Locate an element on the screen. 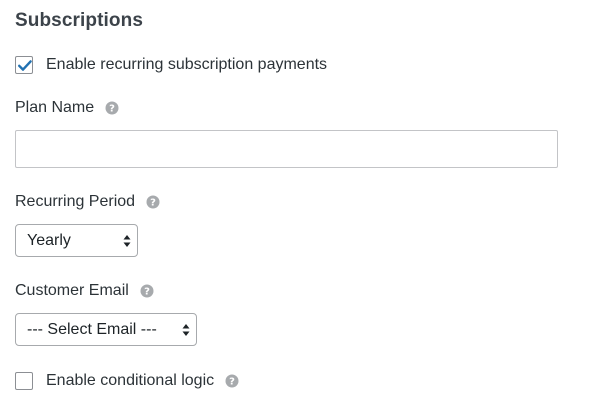  conditional-logic-row: Enable conditional logic ? is located at coordinates (127, 381).